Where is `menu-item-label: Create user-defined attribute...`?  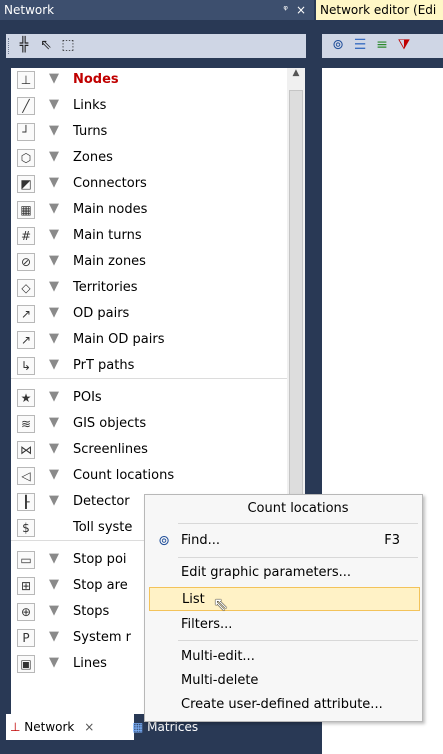
menu-item-label: Create user-defined attribute... is located at coordinates (282, 704).